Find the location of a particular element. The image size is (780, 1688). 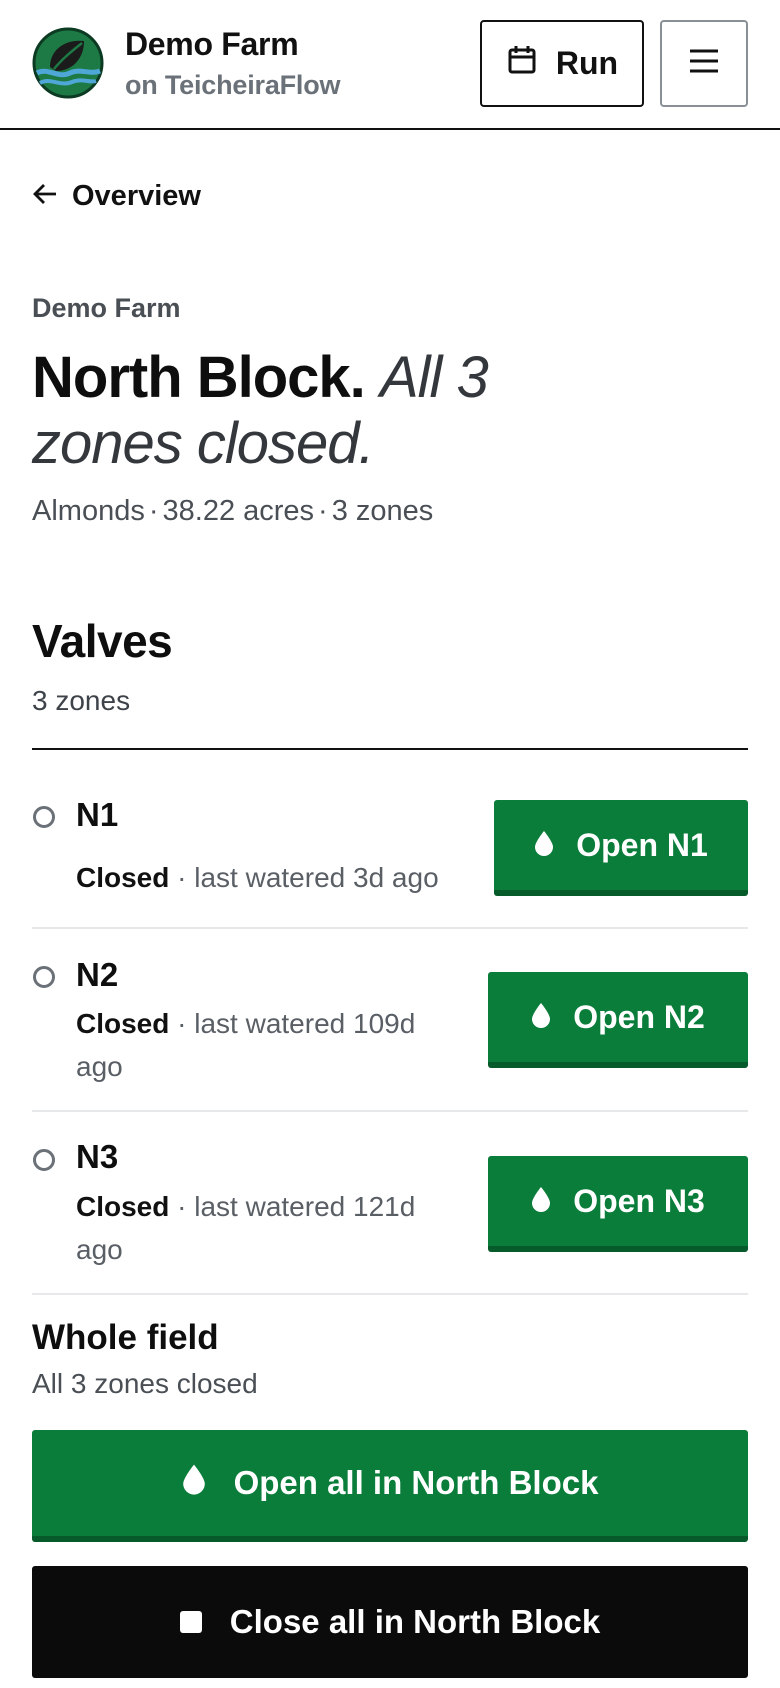

arrow-left-icon is located at coordinates (45, 196).